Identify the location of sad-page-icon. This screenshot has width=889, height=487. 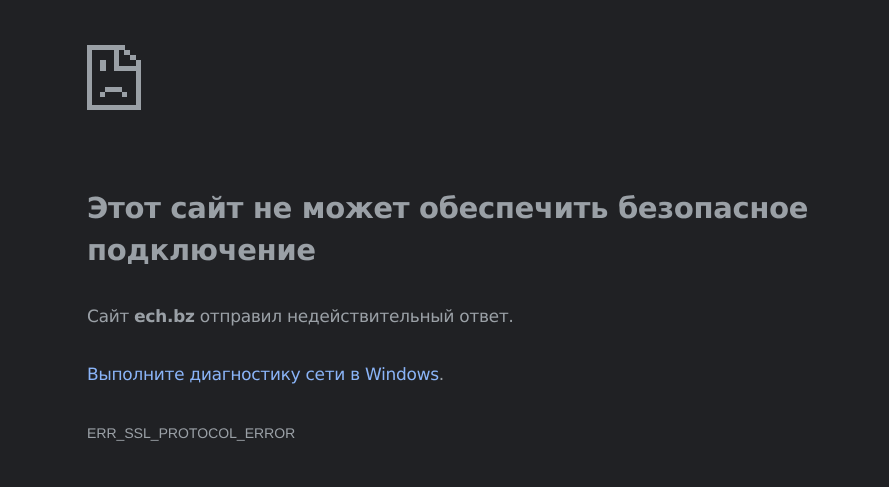
(114, 77).